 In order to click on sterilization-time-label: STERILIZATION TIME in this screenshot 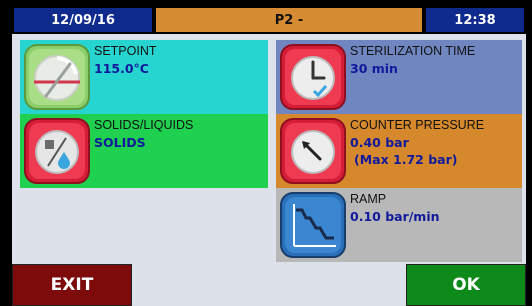, I will do `click(413, 51)`.